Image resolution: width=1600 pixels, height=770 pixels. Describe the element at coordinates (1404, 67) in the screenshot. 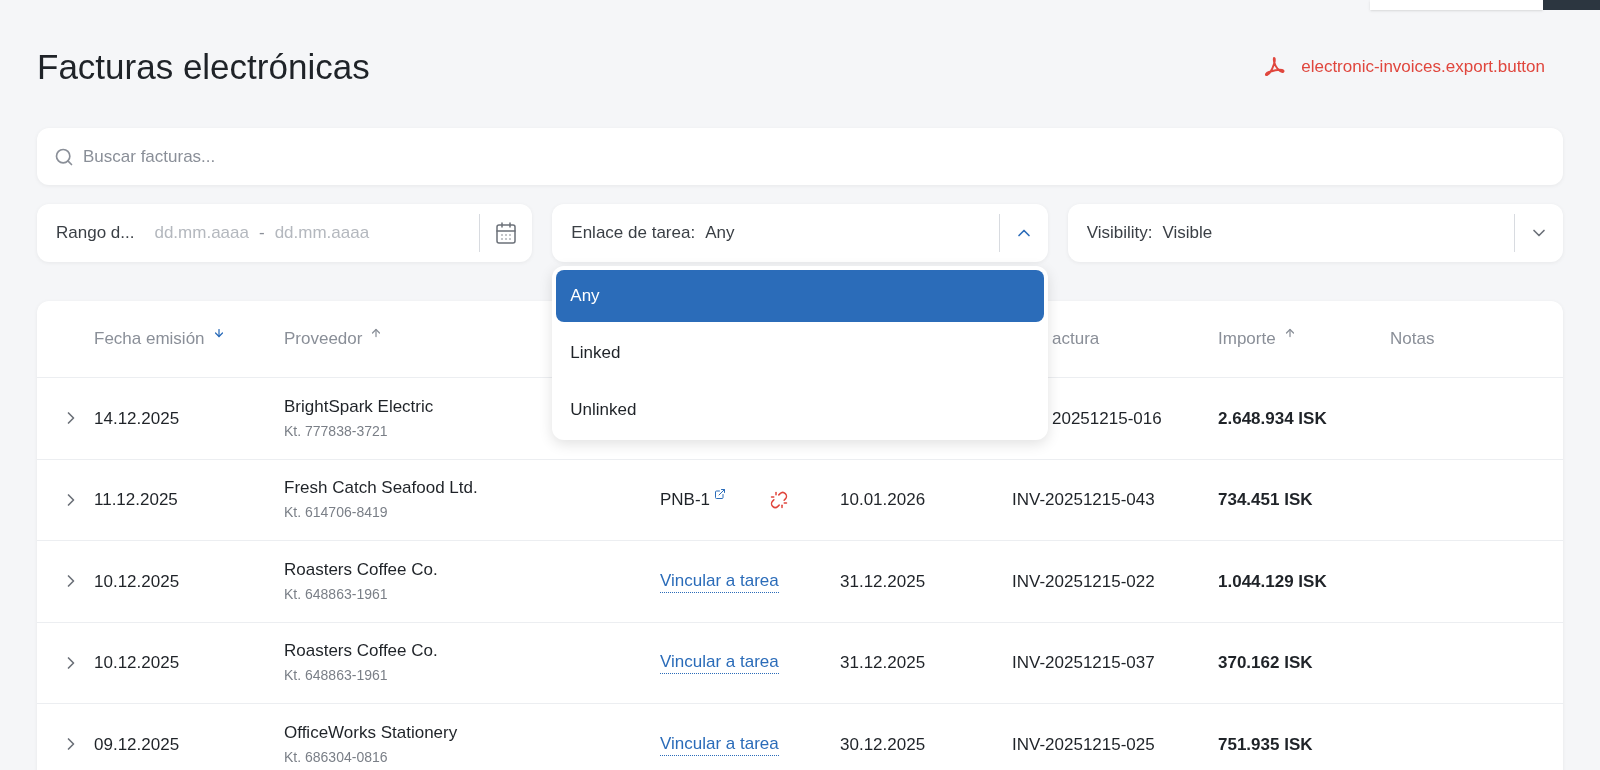

I see `export-button: electronic-invoices.export.button` at that location.